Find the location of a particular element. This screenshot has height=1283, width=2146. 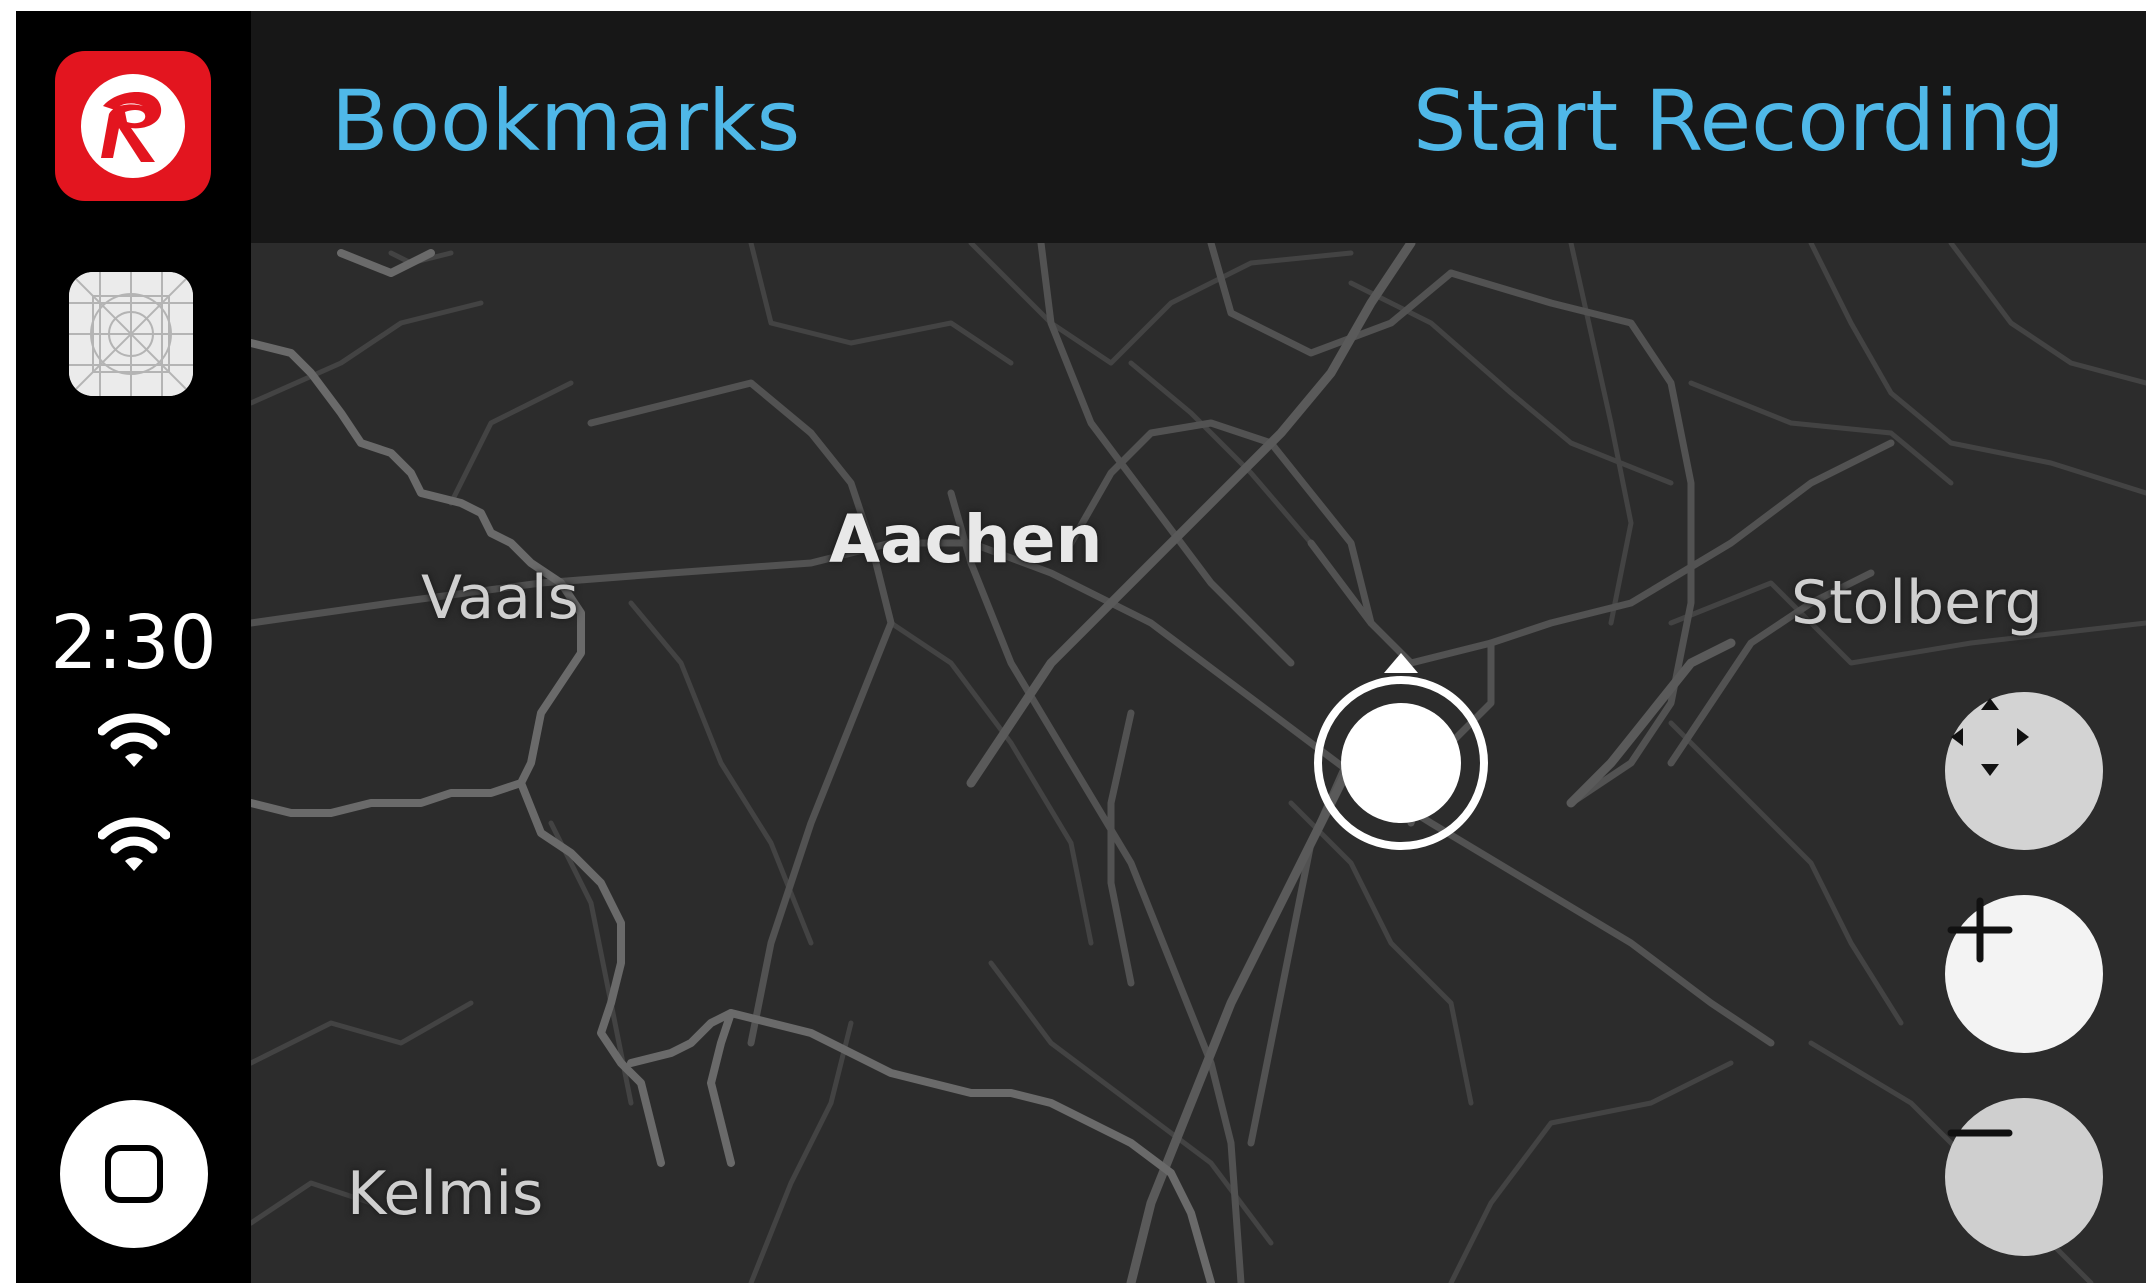

map-app-icon is located at coordinates (131, 334).